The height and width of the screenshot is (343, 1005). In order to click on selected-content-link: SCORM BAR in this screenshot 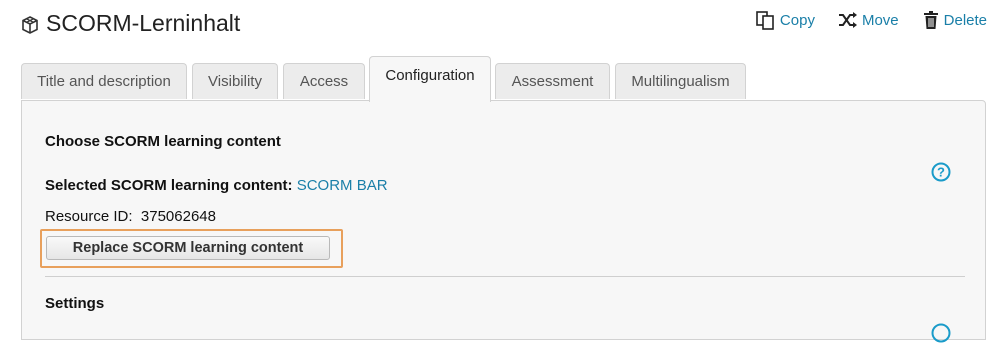, I will do `click(342, 185)`.